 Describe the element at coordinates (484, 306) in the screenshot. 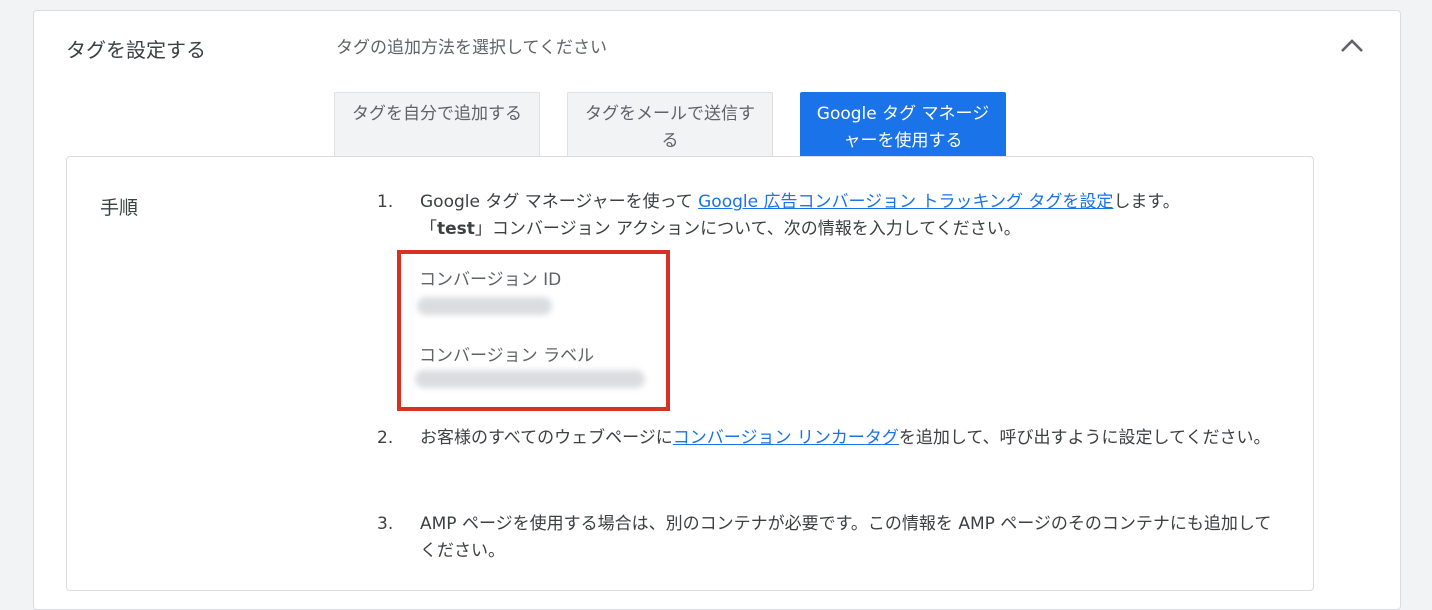

I see `conversion-id-value-redacted` at that location.